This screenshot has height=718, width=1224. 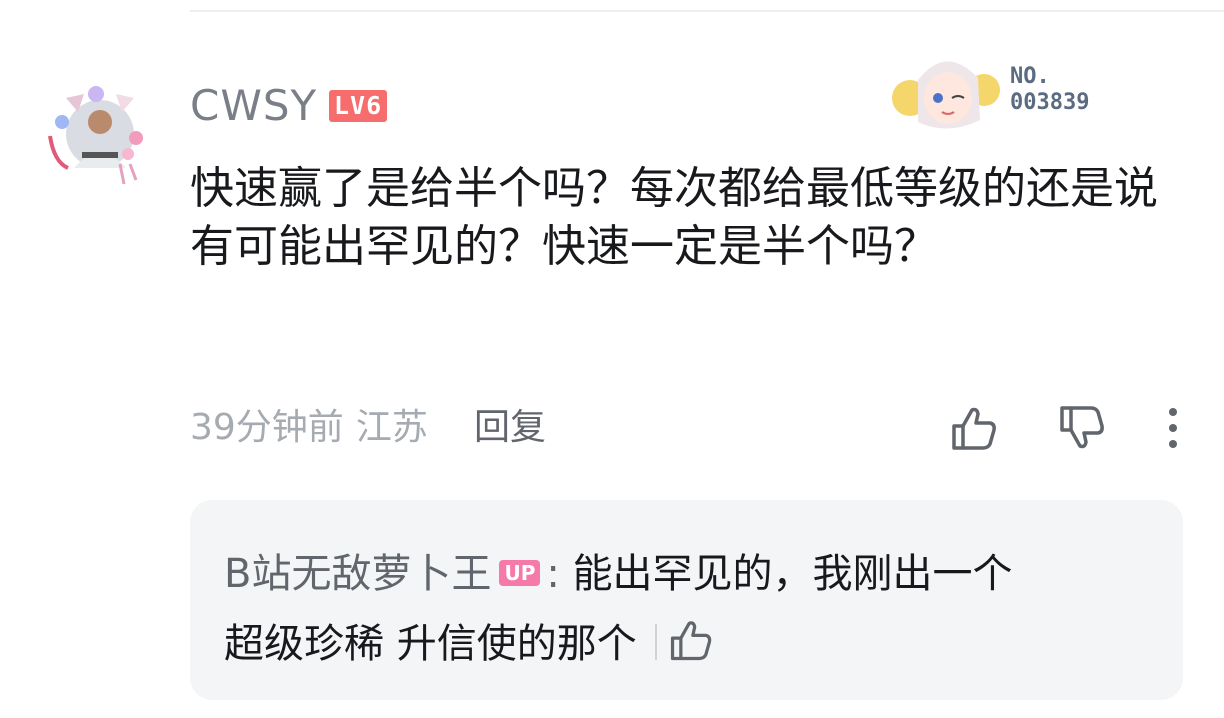 What do you see at coordinates (391, 427) in the screenshot?
I see `comment-location: 江苏` at bounding box center [391, 427].